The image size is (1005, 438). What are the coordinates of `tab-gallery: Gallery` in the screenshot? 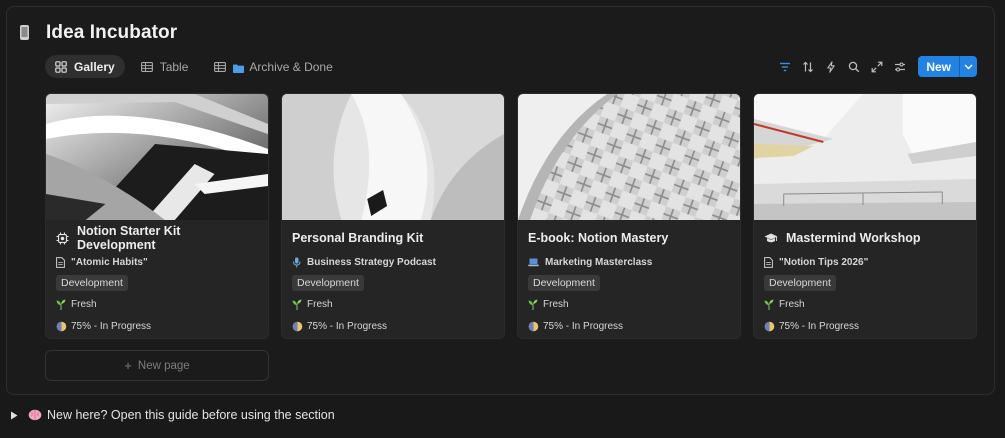 It's located at (85, 66).